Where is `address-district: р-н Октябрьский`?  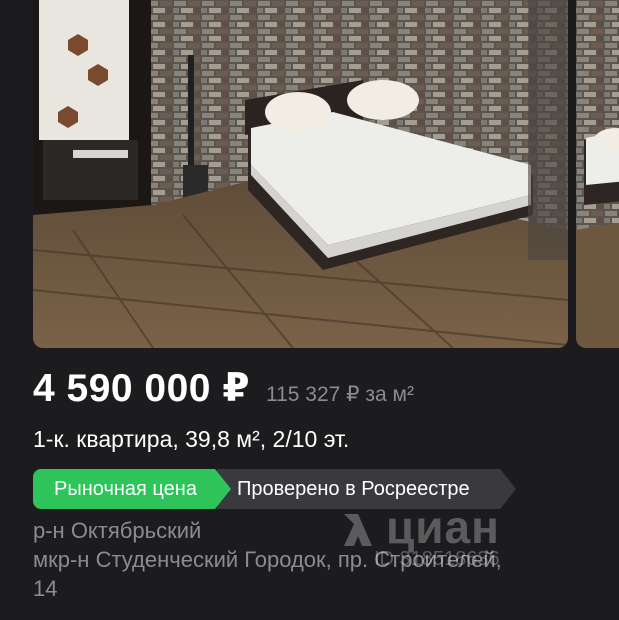
address-district: р-н Октябрьский is located at coordinates (117, 530).